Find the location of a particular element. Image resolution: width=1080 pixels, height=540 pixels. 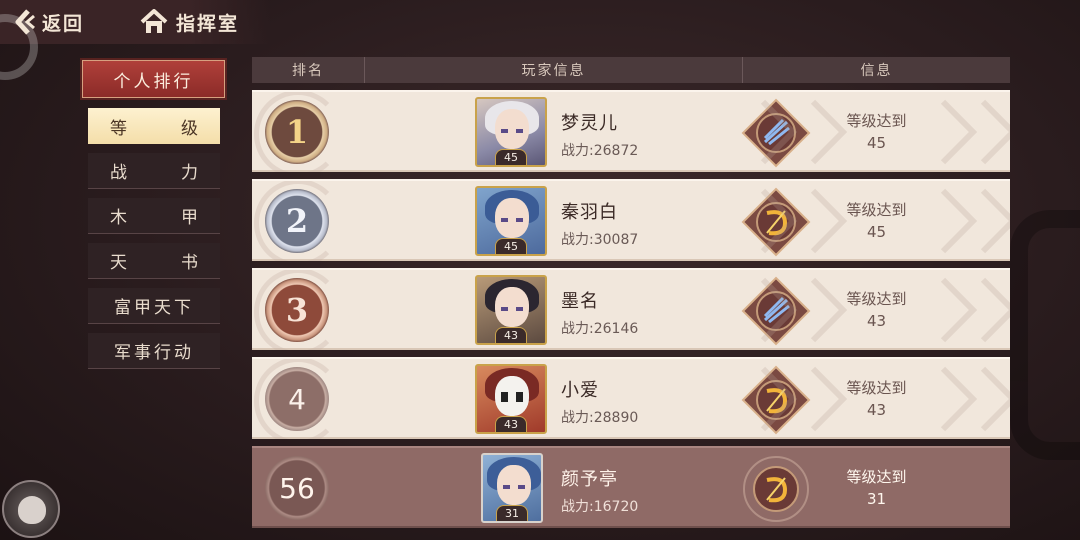

table-row: 1 45 梦灵儿 战力:26872 等级达到 45 is located at coordinates (631, 131).